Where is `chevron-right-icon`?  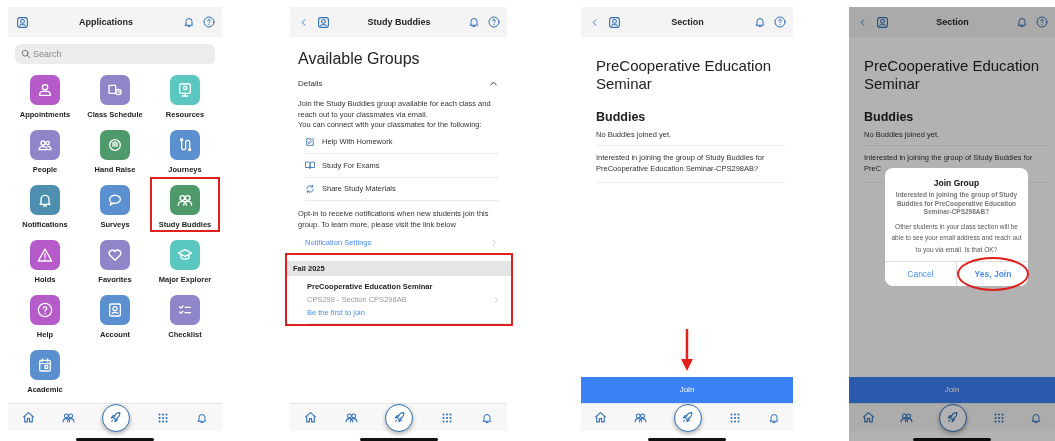 chevron-right-icon is located at coordinates (494, 242).